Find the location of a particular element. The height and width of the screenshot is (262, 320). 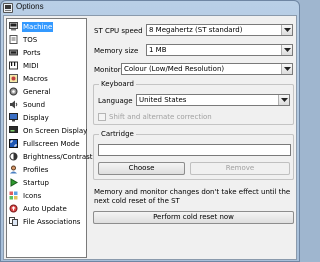

cpu-speed-value: 8 Megahertz (ST standard) is located at coordinates (196, 30).